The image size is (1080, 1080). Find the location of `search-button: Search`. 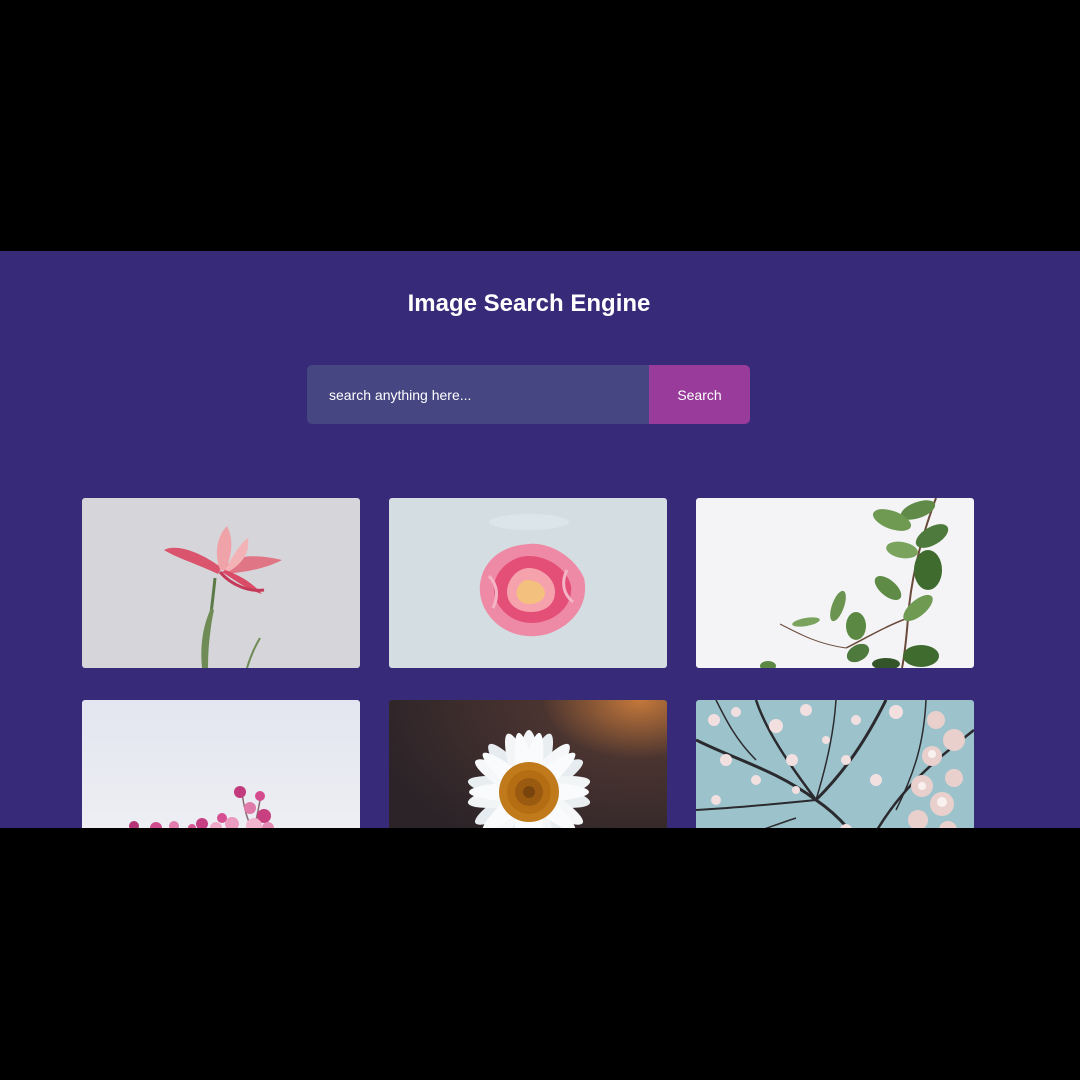

search-button: Search is located at coordinates (699, 394).